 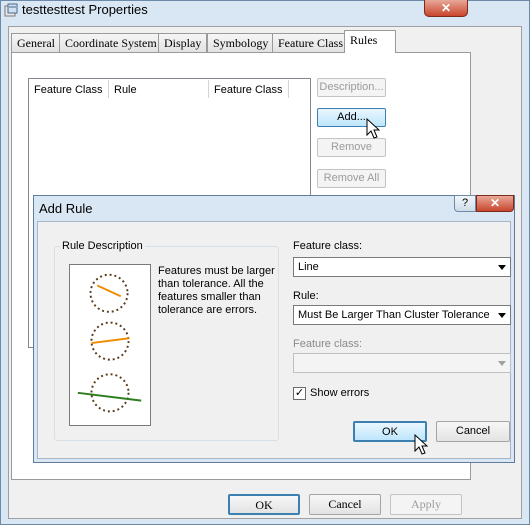 I want to click on feature-class-2-label: Feature class:, so click(x=328, y=344).